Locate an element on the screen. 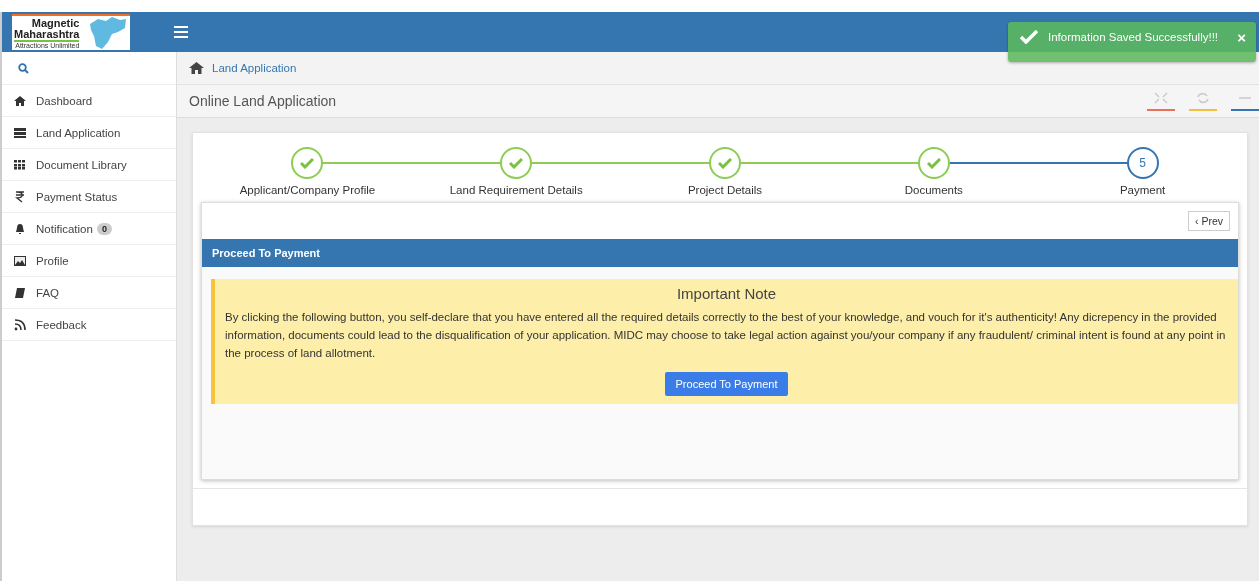 This screenshot has height=581, width=1259. sidebar-item: Document Library is located at coordinates (89, 165).